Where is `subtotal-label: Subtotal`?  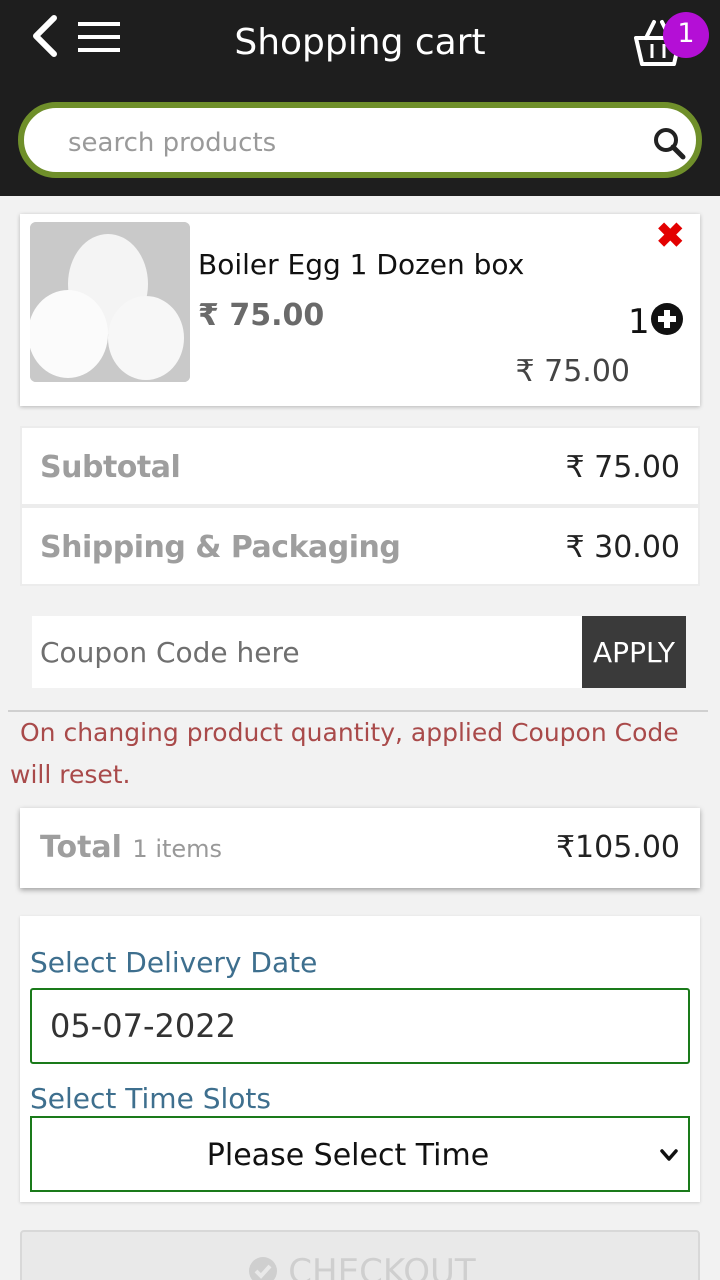
subtotal-label: Subtotal is located at coordinates (110, 467).